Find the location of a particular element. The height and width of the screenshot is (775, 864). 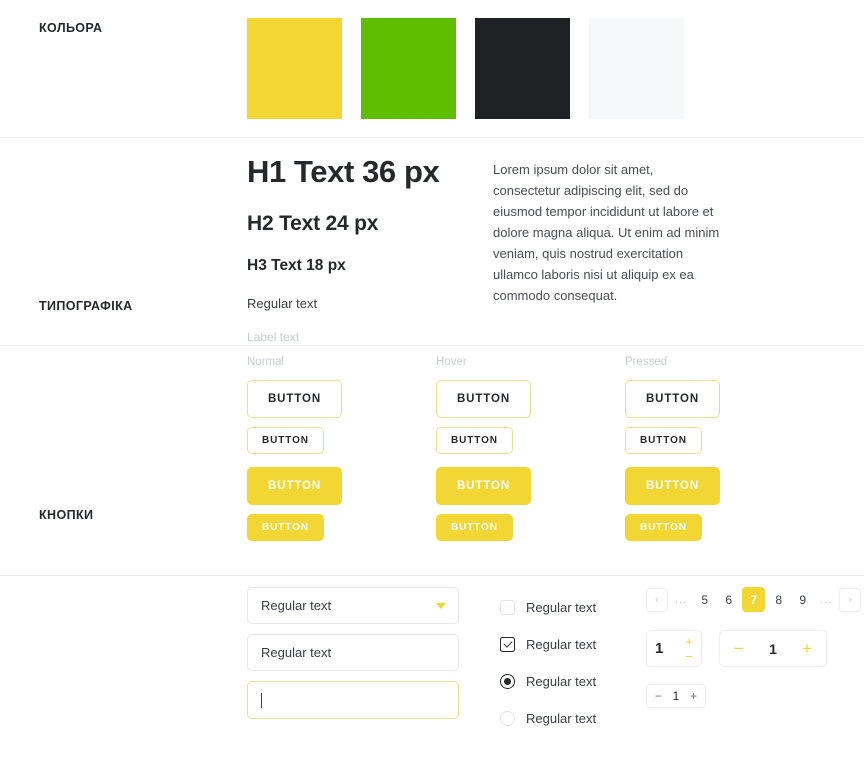

text-input-focused is located at coordinates (353, 700).